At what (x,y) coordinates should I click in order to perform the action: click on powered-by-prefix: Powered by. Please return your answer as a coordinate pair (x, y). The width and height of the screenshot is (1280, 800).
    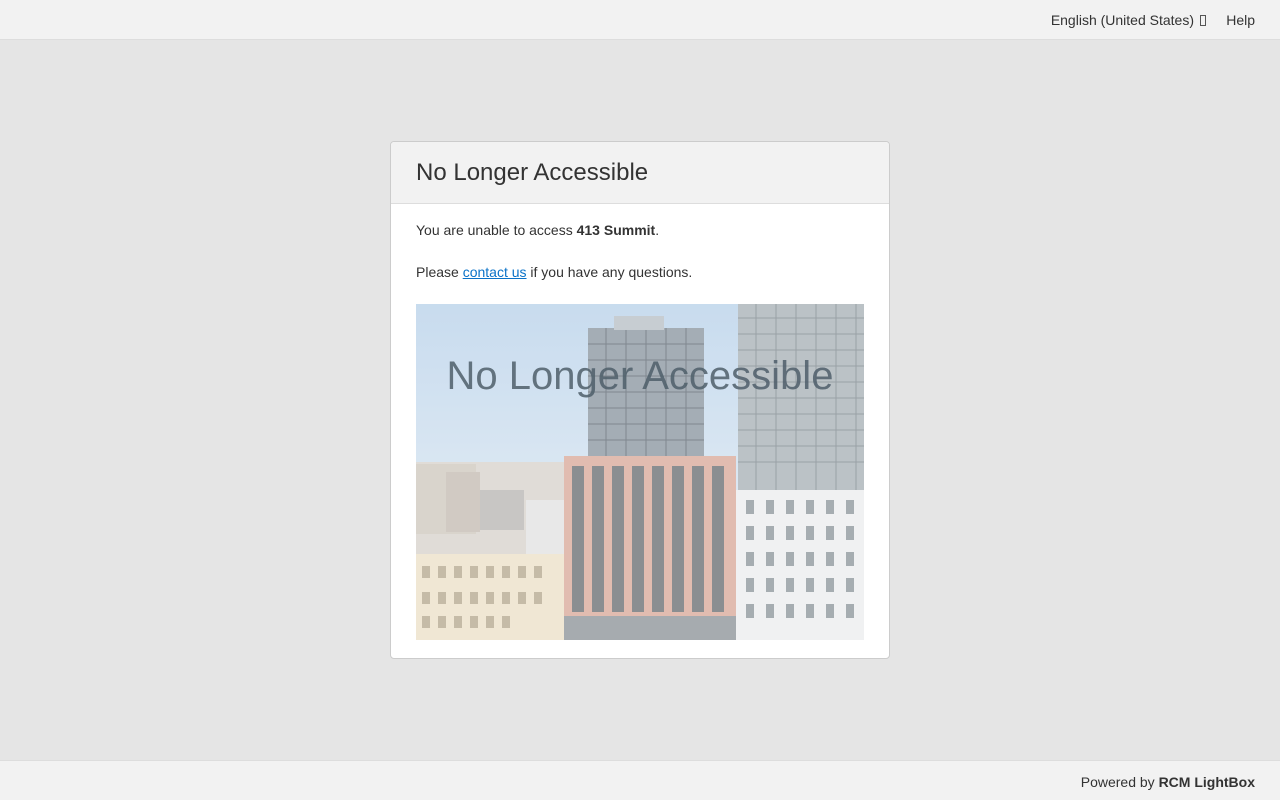
    Looking at the image, I should click on (1119, 782).